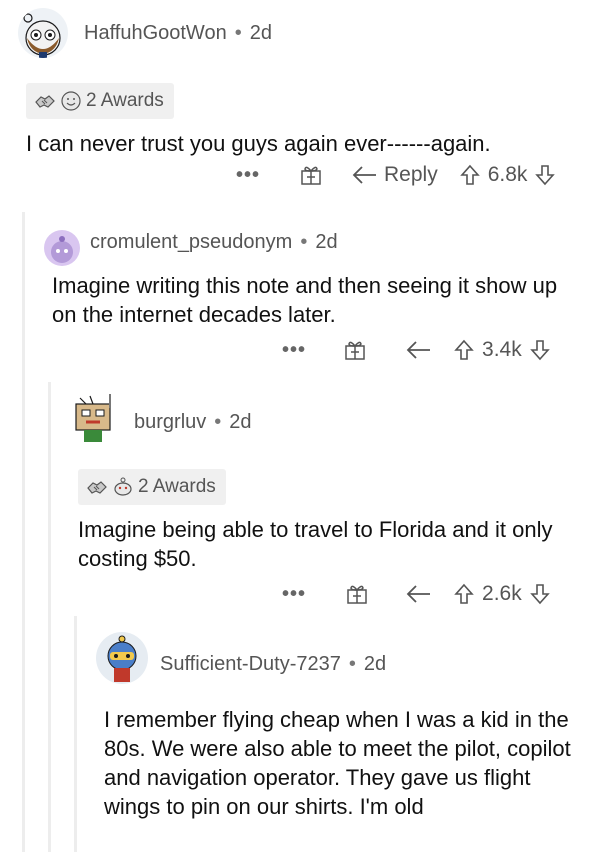 The width and height of the screenshot is (599, 852). What do you see at coordinates (123, 486) in the screenshot?
I see `snoo-award-icon` at bounding box center [123, 486].